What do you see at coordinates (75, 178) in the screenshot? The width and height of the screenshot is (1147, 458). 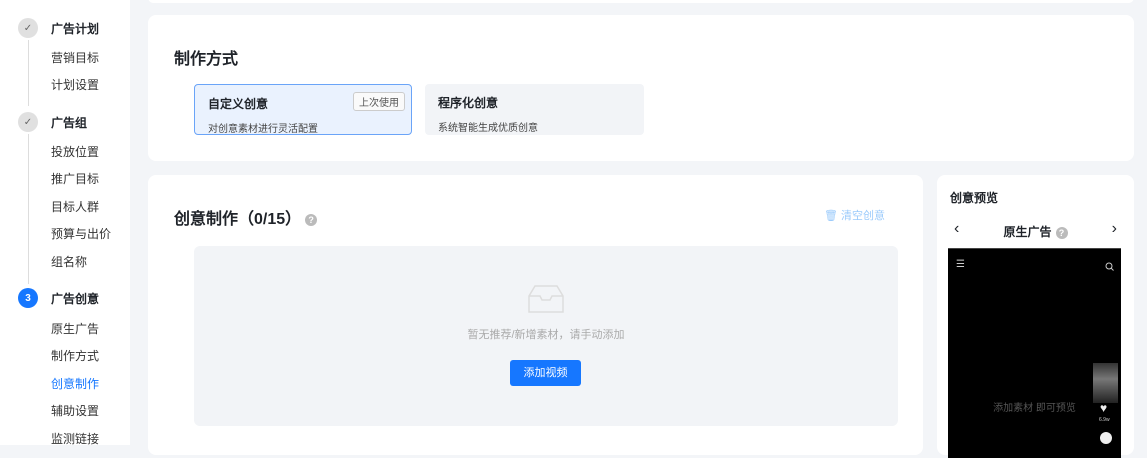 I see `sidebar-item: 推广目标` at bounding box center [75, 178].